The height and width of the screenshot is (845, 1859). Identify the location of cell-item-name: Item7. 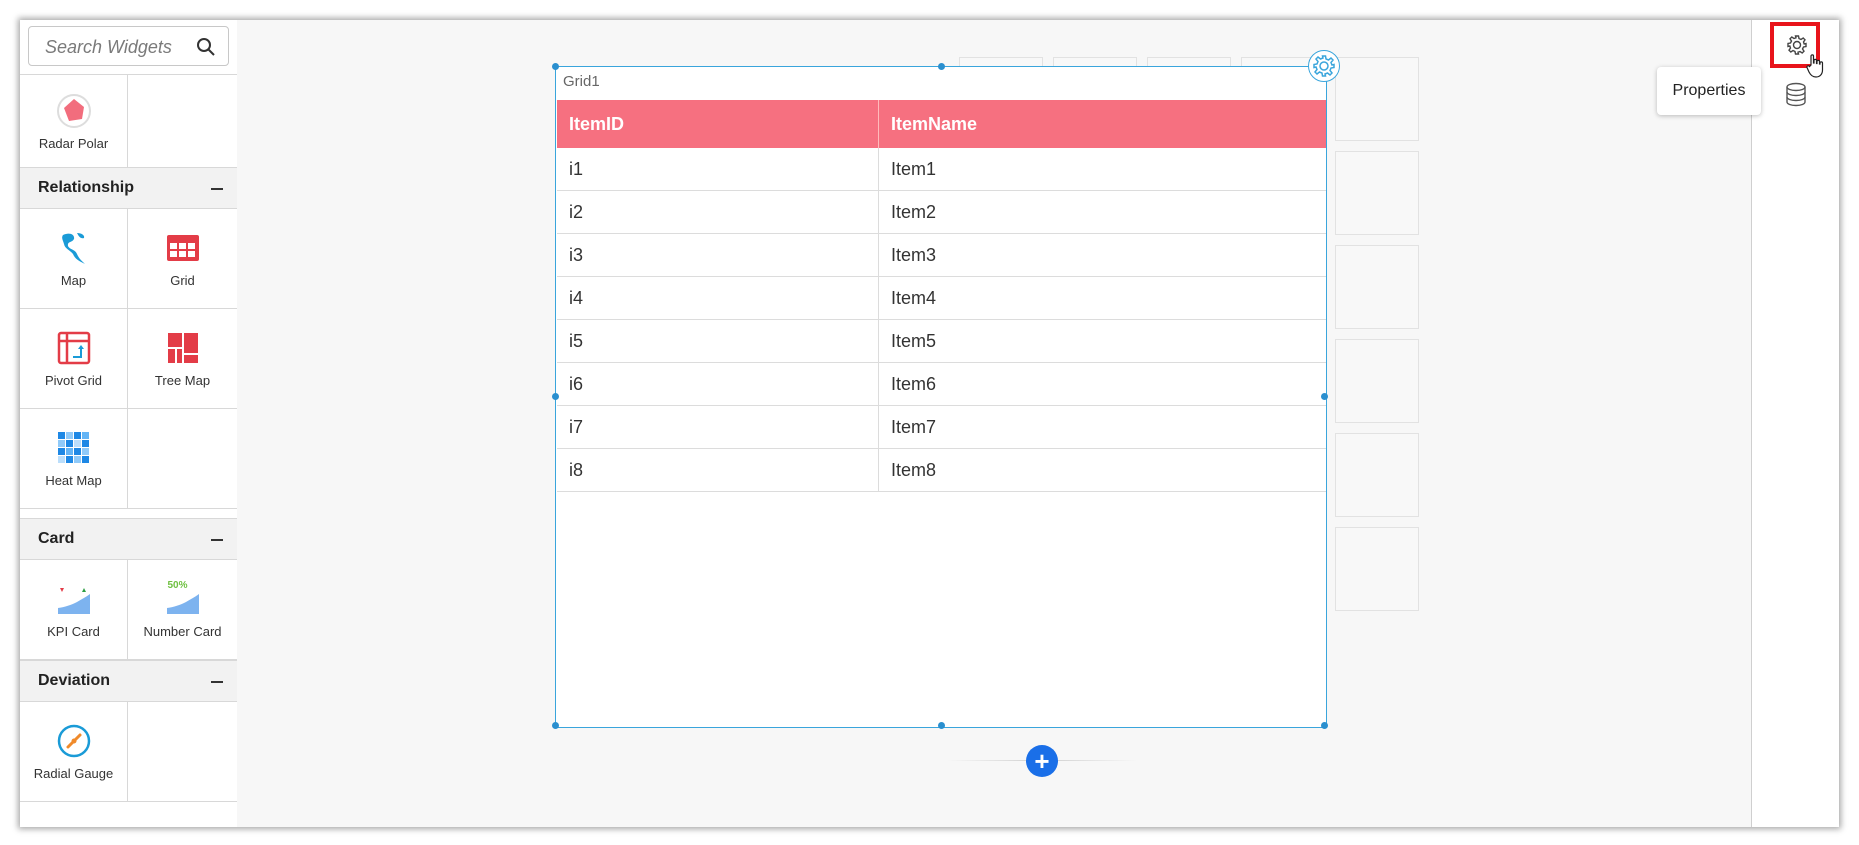
(1102, 427).